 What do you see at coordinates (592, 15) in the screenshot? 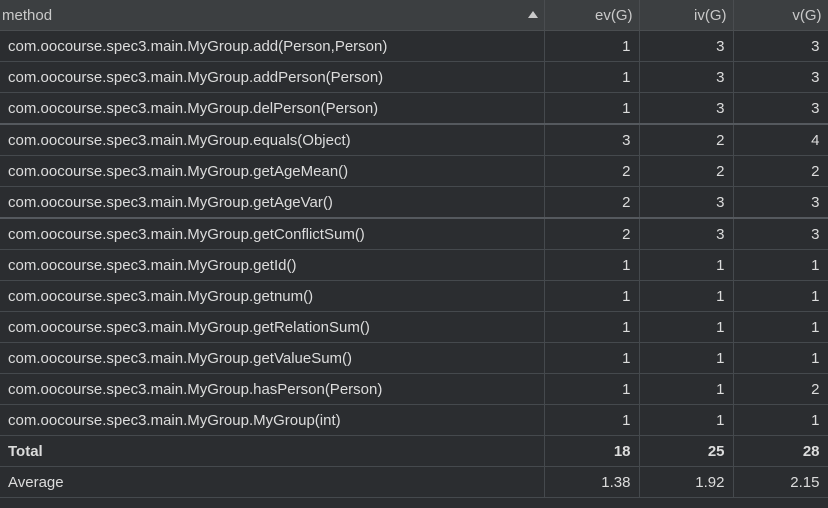
I see `column-header-ev: ev(G)` at bounding box center [592, 15].